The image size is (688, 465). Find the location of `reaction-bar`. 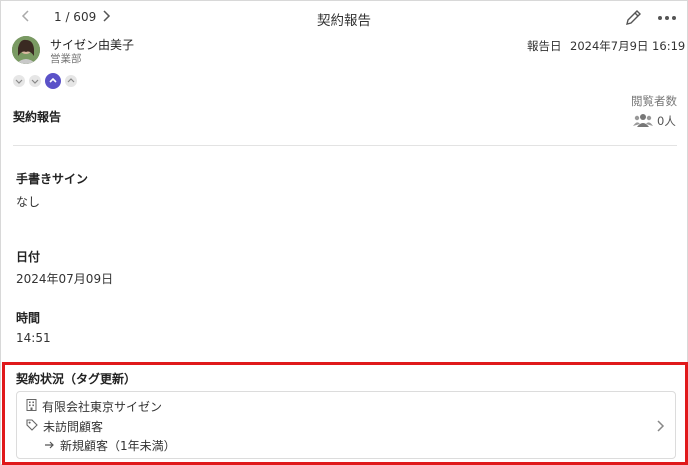

reaction-bar is located at coordinates (45, 81).